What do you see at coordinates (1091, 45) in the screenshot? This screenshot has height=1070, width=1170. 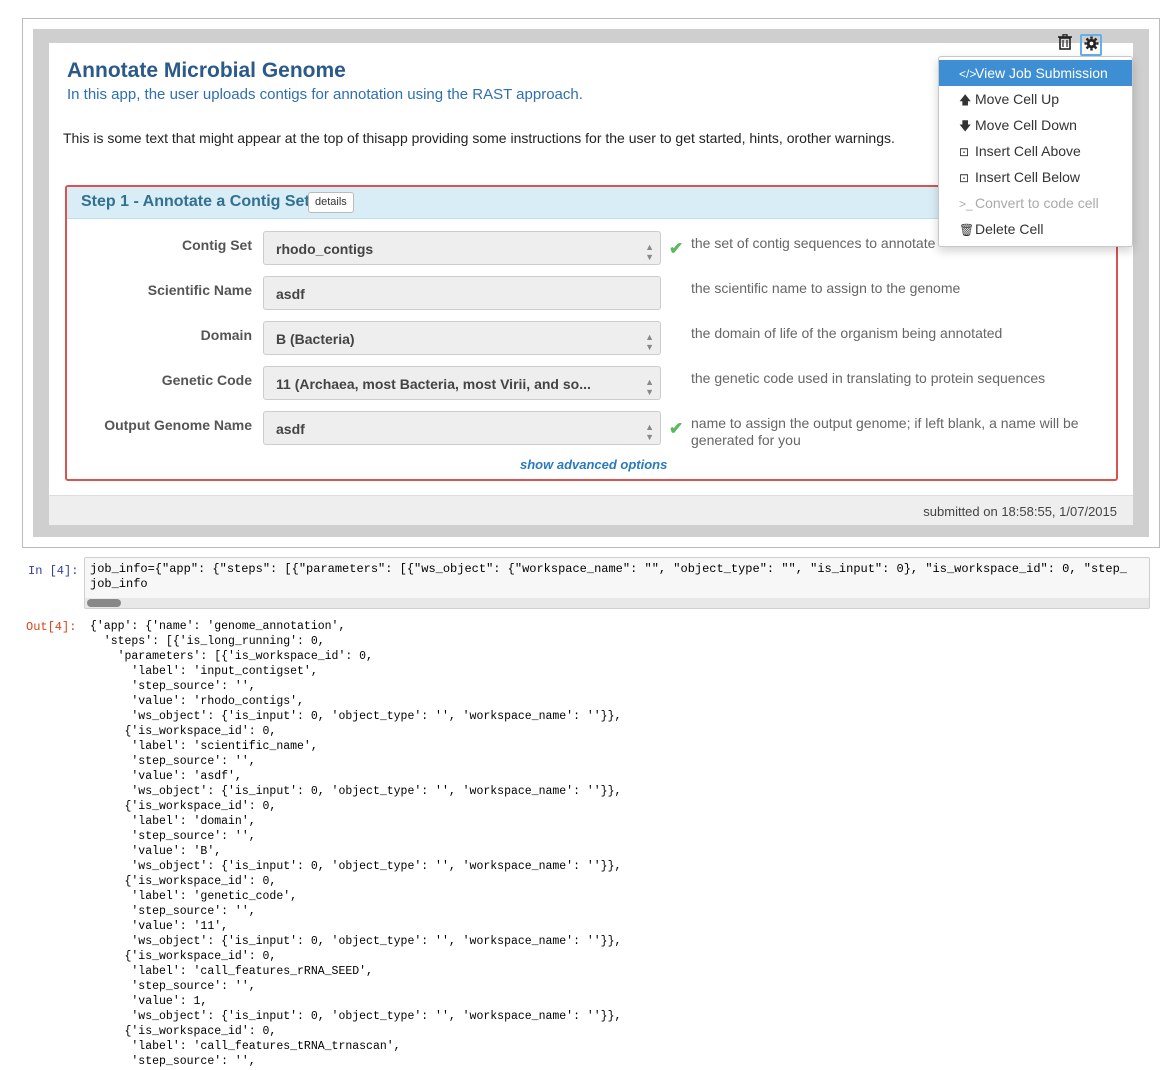 I see `gear-icon` at bounding box center [1091, 45].